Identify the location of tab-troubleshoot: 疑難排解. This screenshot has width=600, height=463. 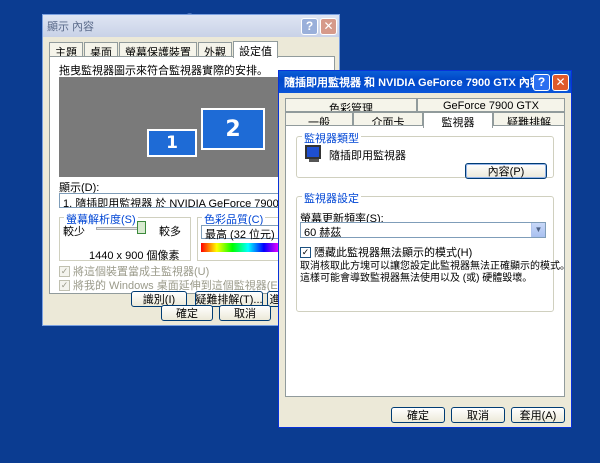
(529, 119).